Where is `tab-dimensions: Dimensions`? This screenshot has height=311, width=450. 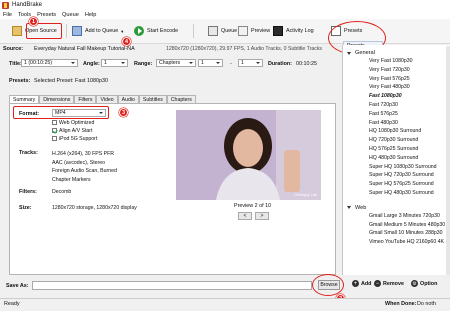
tab-dimensions: Dimensions is located at coordinates (57, 99).